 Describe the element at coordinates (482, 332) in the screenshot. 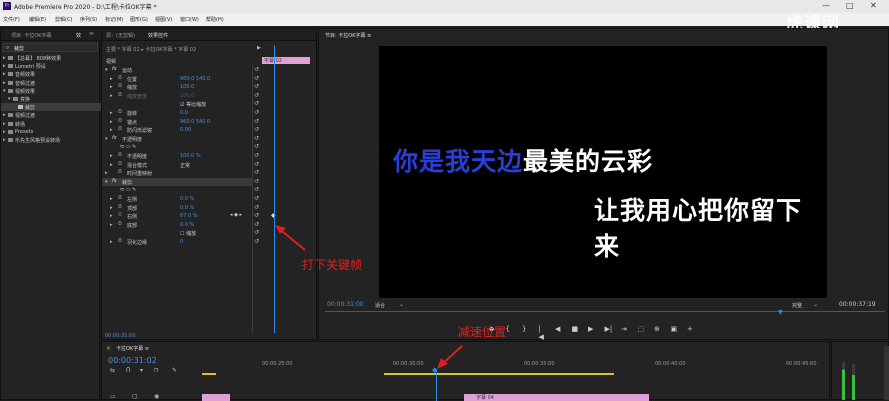

I see `slowdown-annotation: 减速位置` at that location.